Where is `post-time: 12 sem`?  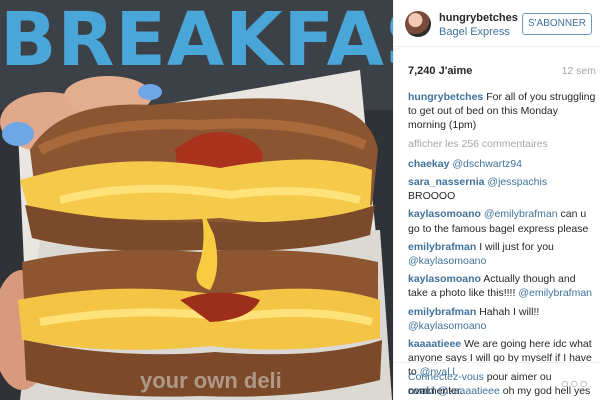 post-time: 12 sem is located at coordinates (579, 71).